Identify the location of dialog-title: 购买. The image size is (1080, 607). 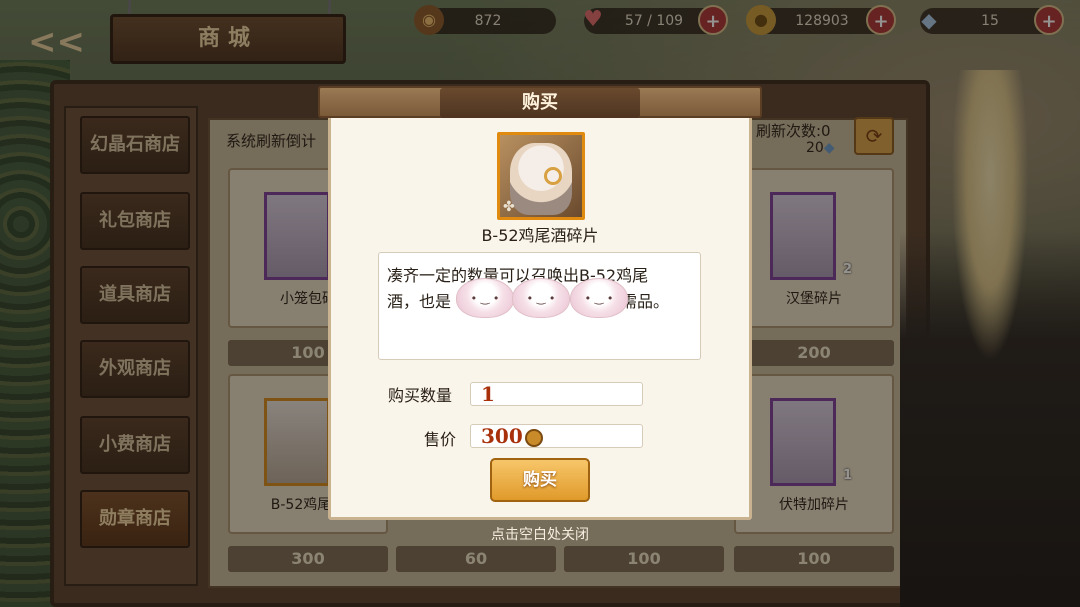
(540, 103).